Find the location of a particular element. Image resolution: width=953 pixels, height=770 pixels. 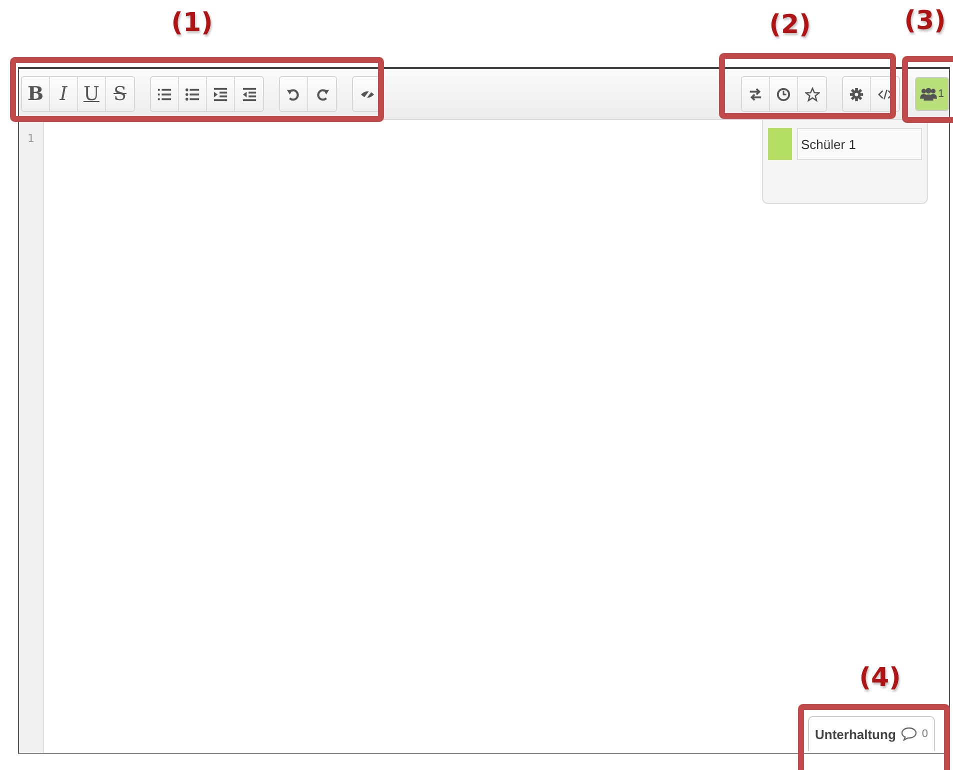

ordered-list-icon is located at coordinates (164, 94).